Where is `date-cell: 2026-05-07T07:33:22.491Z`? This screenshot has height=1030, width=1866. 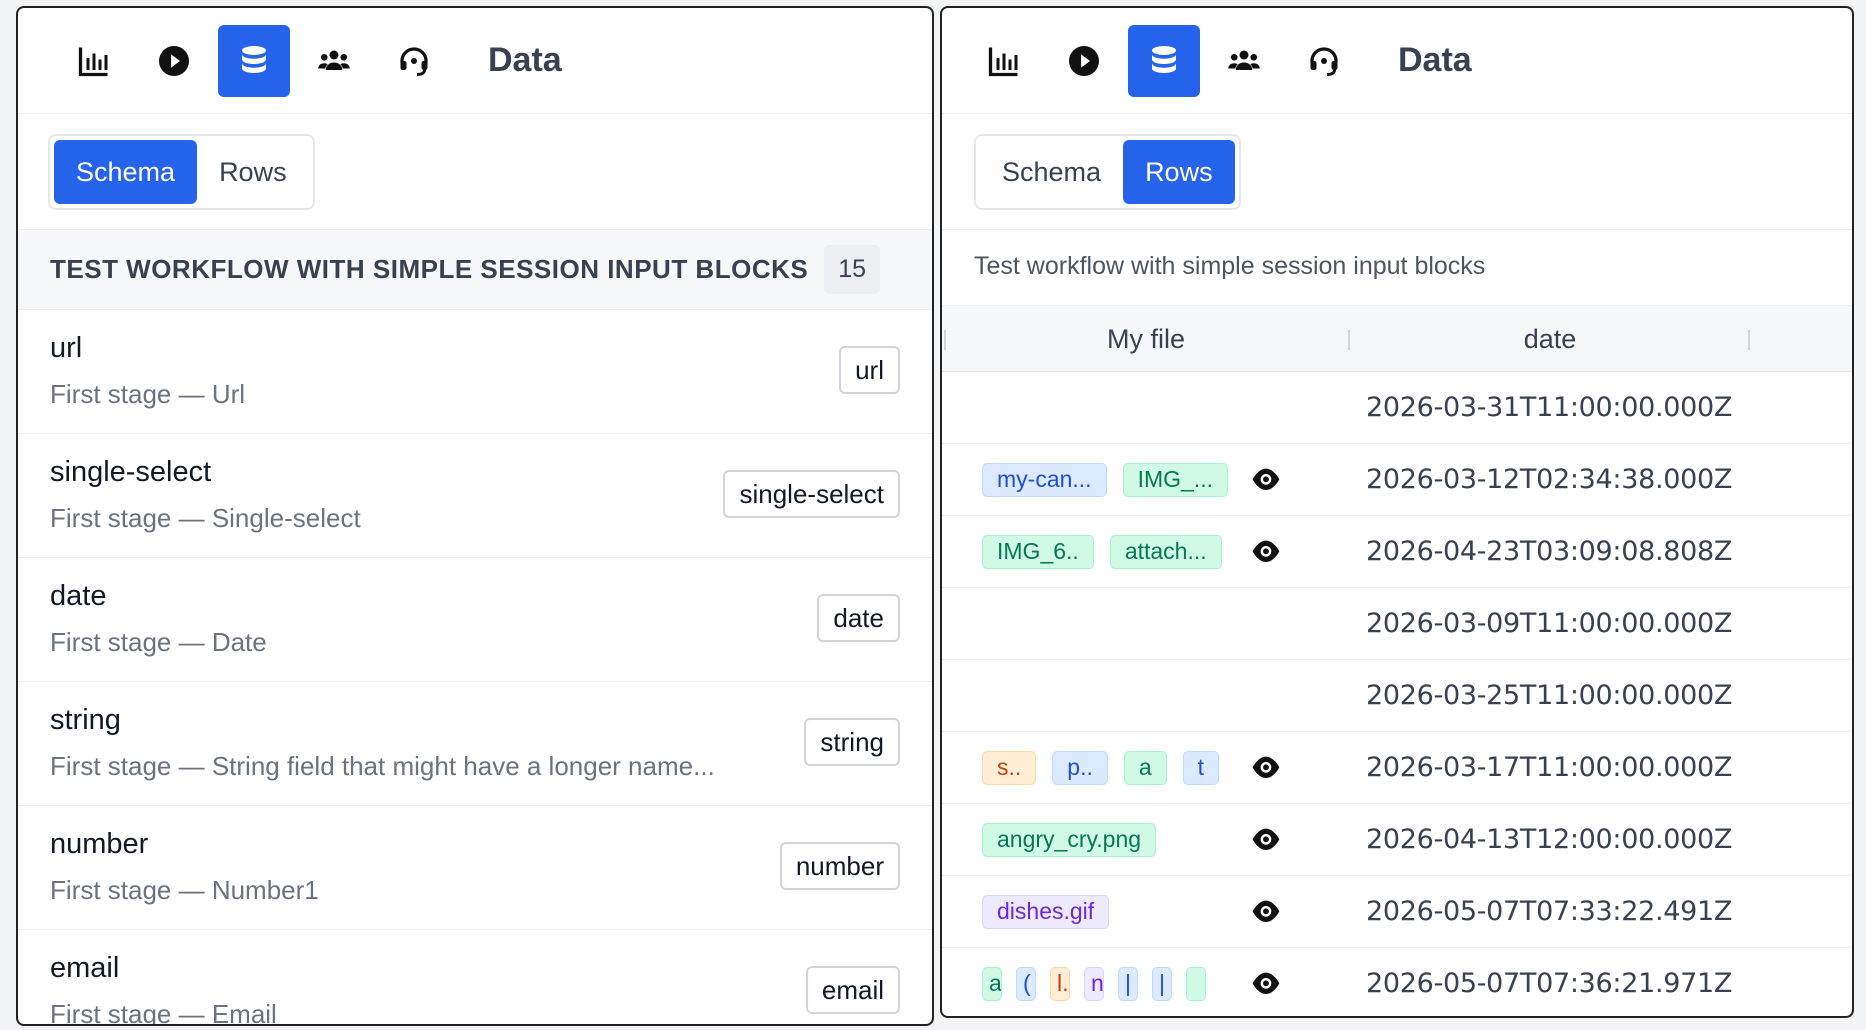
date-cell: 2026-05-07T07:33:22.491Z is located at coordinates (1549, 911).